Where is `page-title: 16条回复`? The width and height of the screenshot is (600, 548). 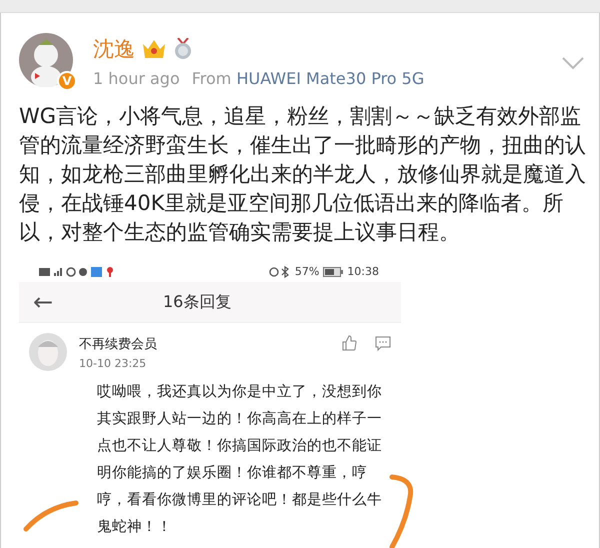
page-title: 16条回复 is located at coordinates (197, 302).